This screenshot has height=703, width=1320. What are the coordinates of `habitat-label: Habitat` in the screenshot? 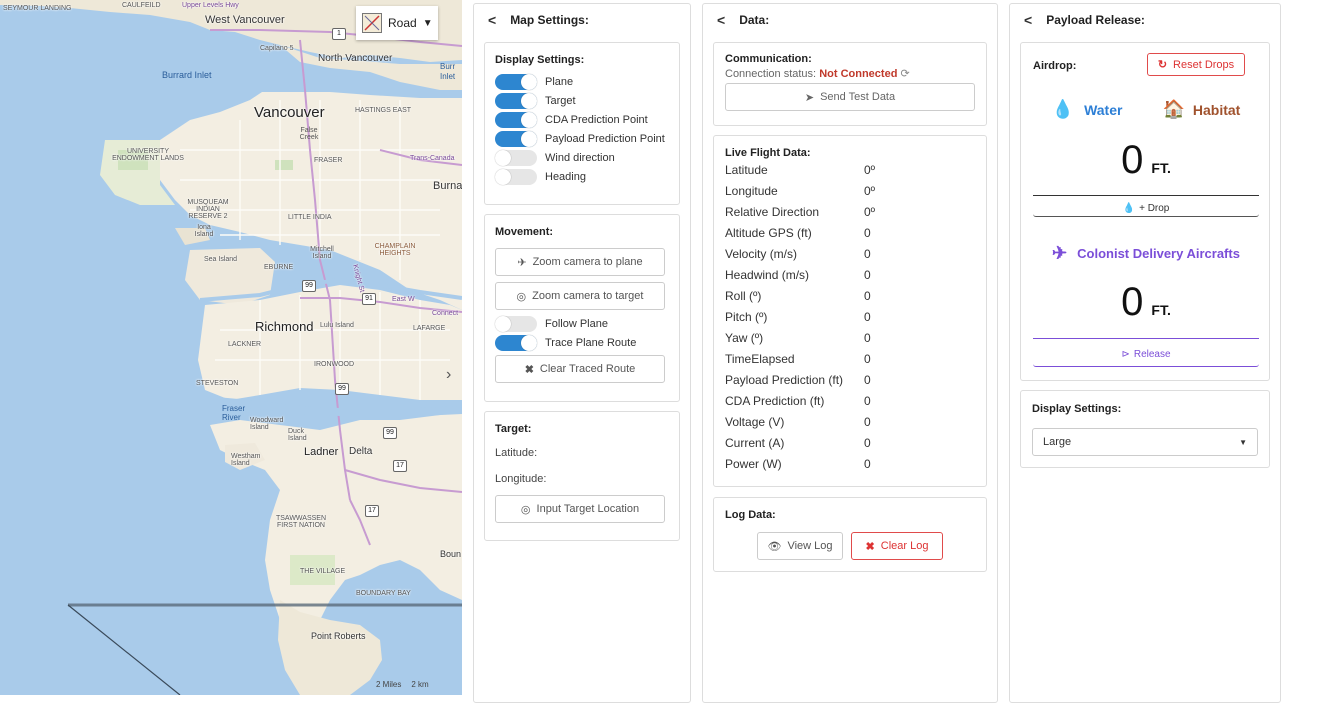 It's located at (1216, 109).